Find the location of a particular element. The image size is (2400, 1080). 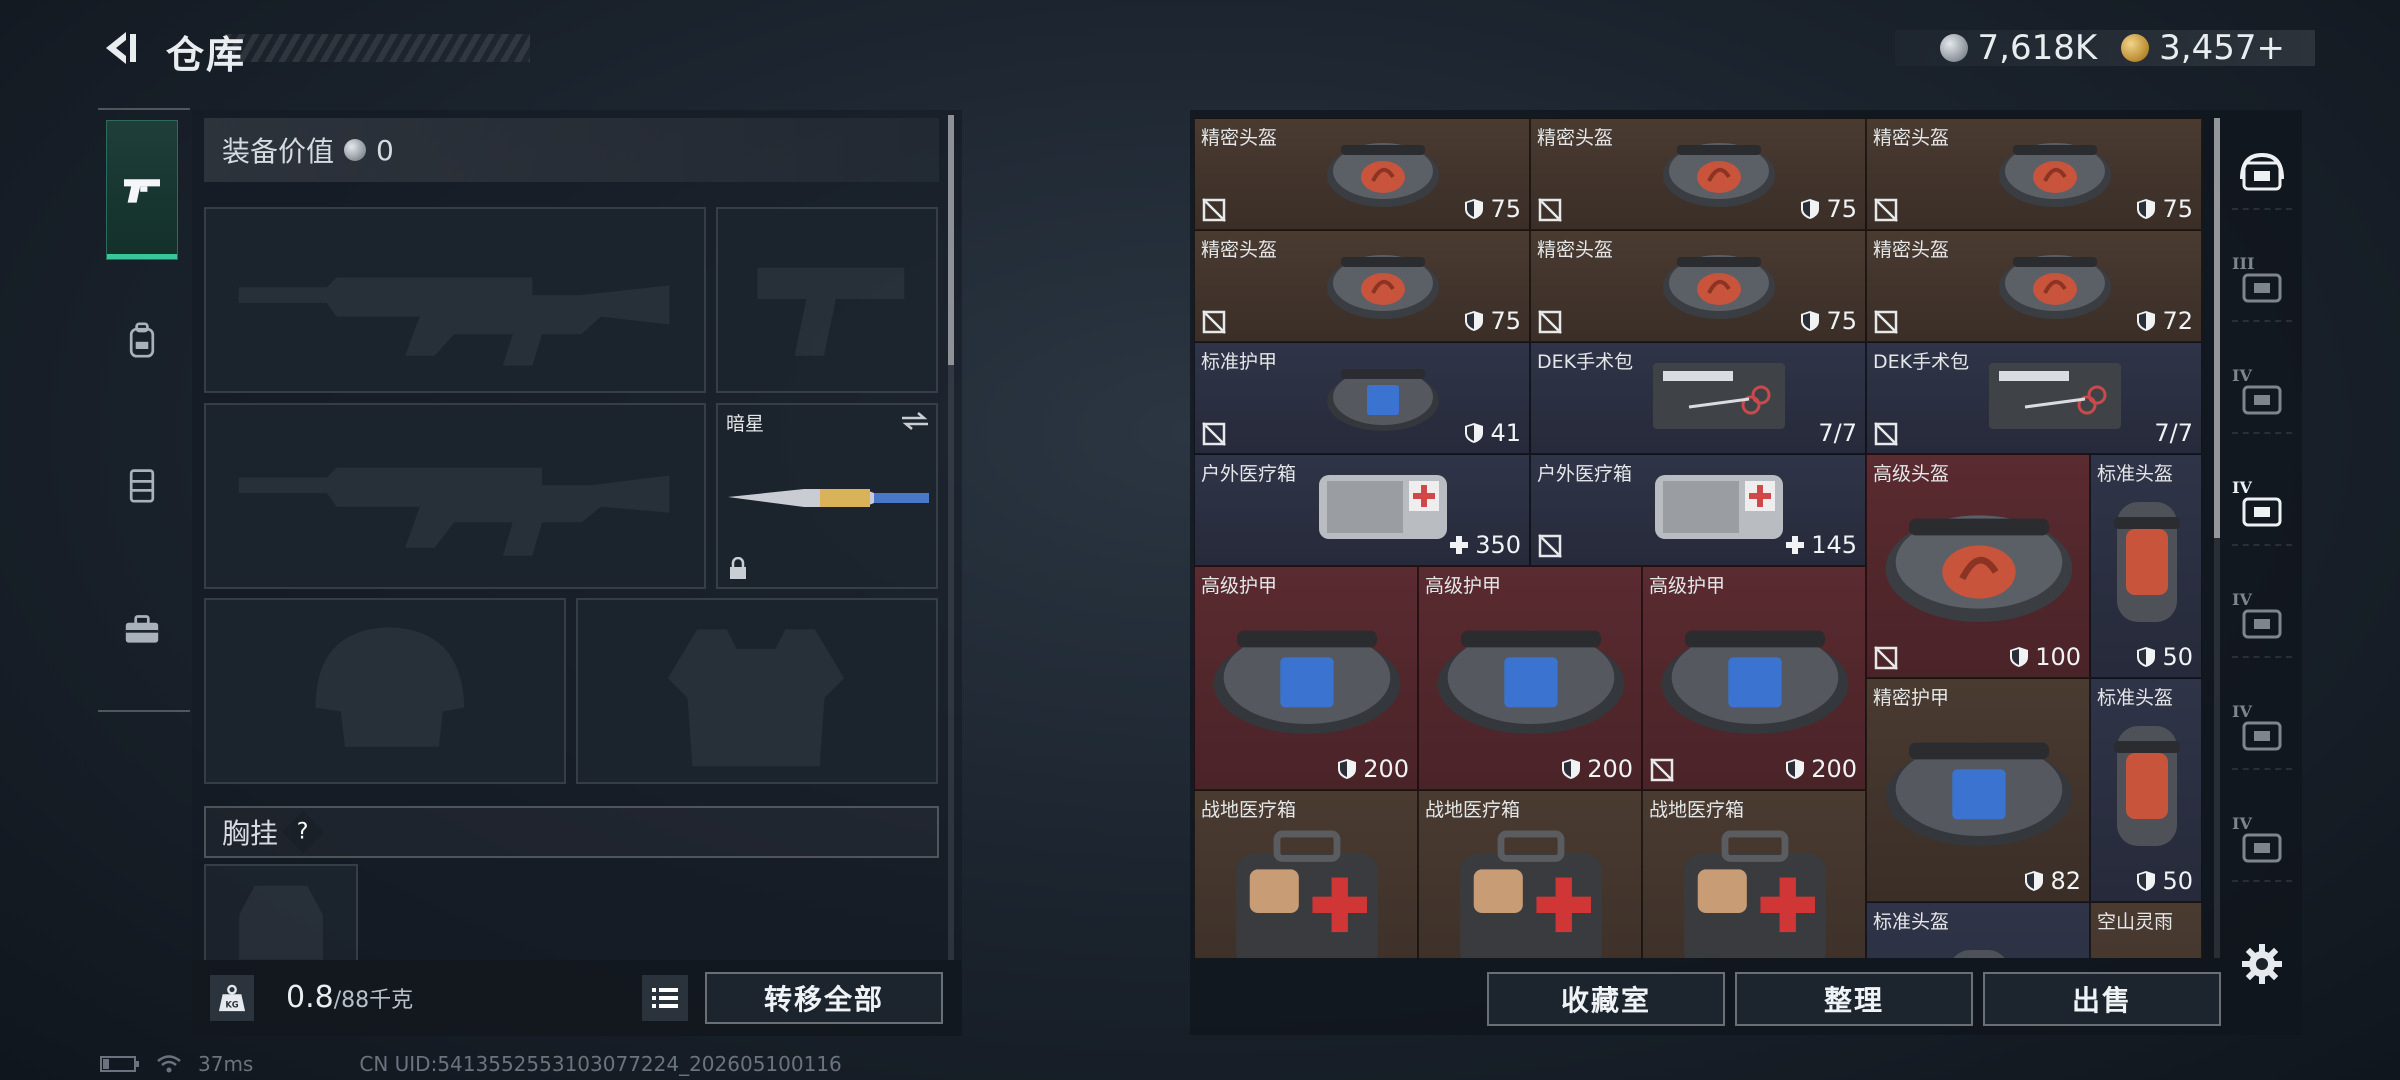

rig-filter-icon: IV is located at coordinates (2262, 399).